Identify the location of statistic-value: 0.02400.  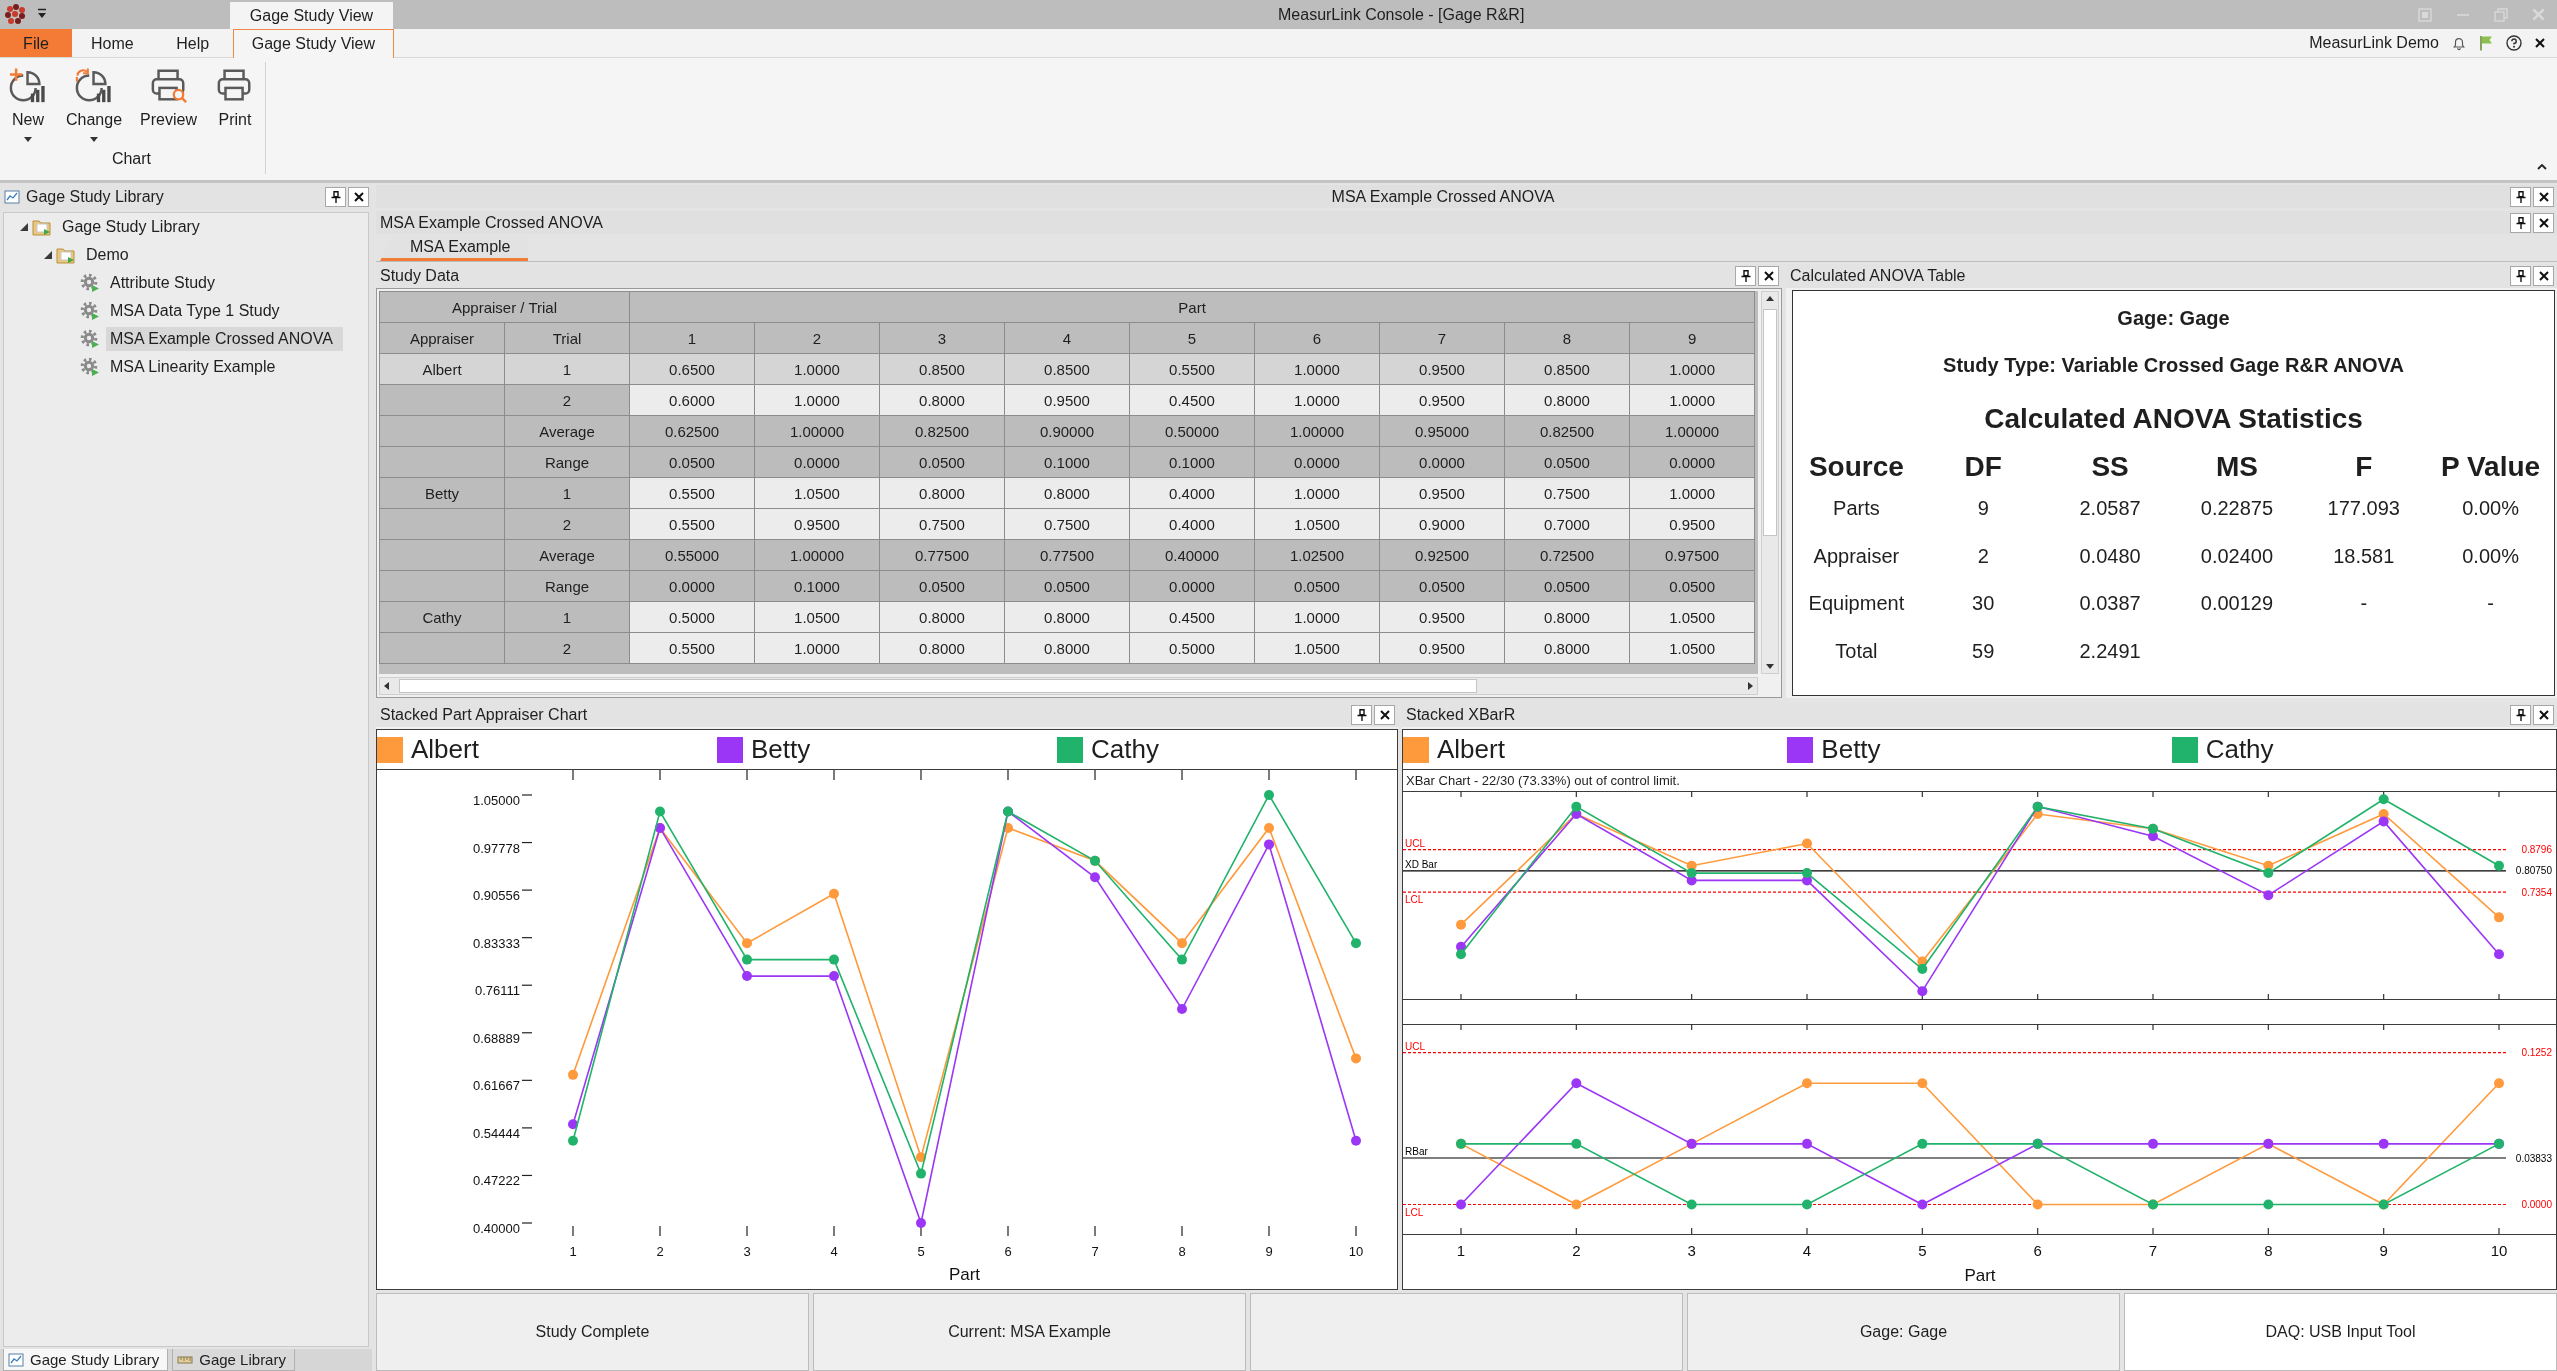
(2237, 556).